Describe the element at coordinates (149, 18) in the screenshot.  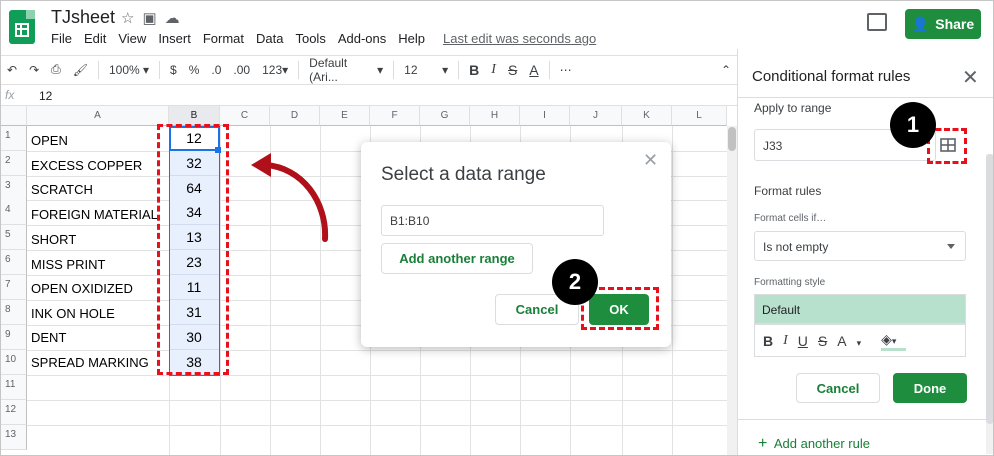
I see `move-folder-icon: ▣` at that location.